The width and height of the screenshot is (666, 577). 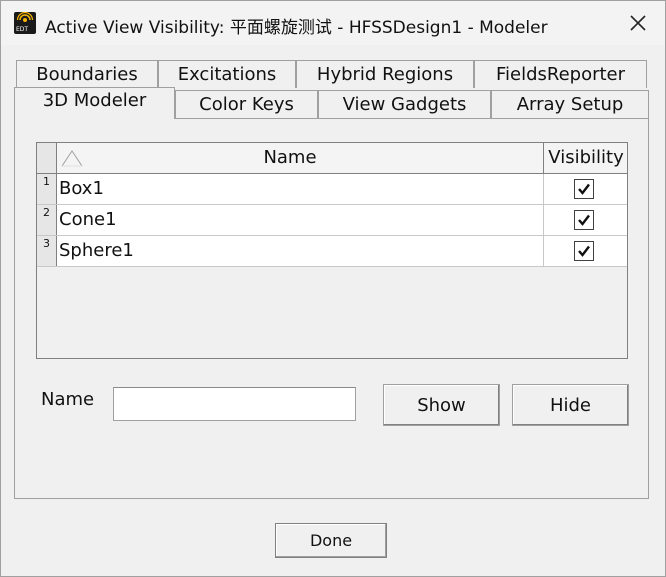 What do you see at coordinates (47, 220) in the screenshot?
I see `row-number: 2` at bounding box center [47, 220].